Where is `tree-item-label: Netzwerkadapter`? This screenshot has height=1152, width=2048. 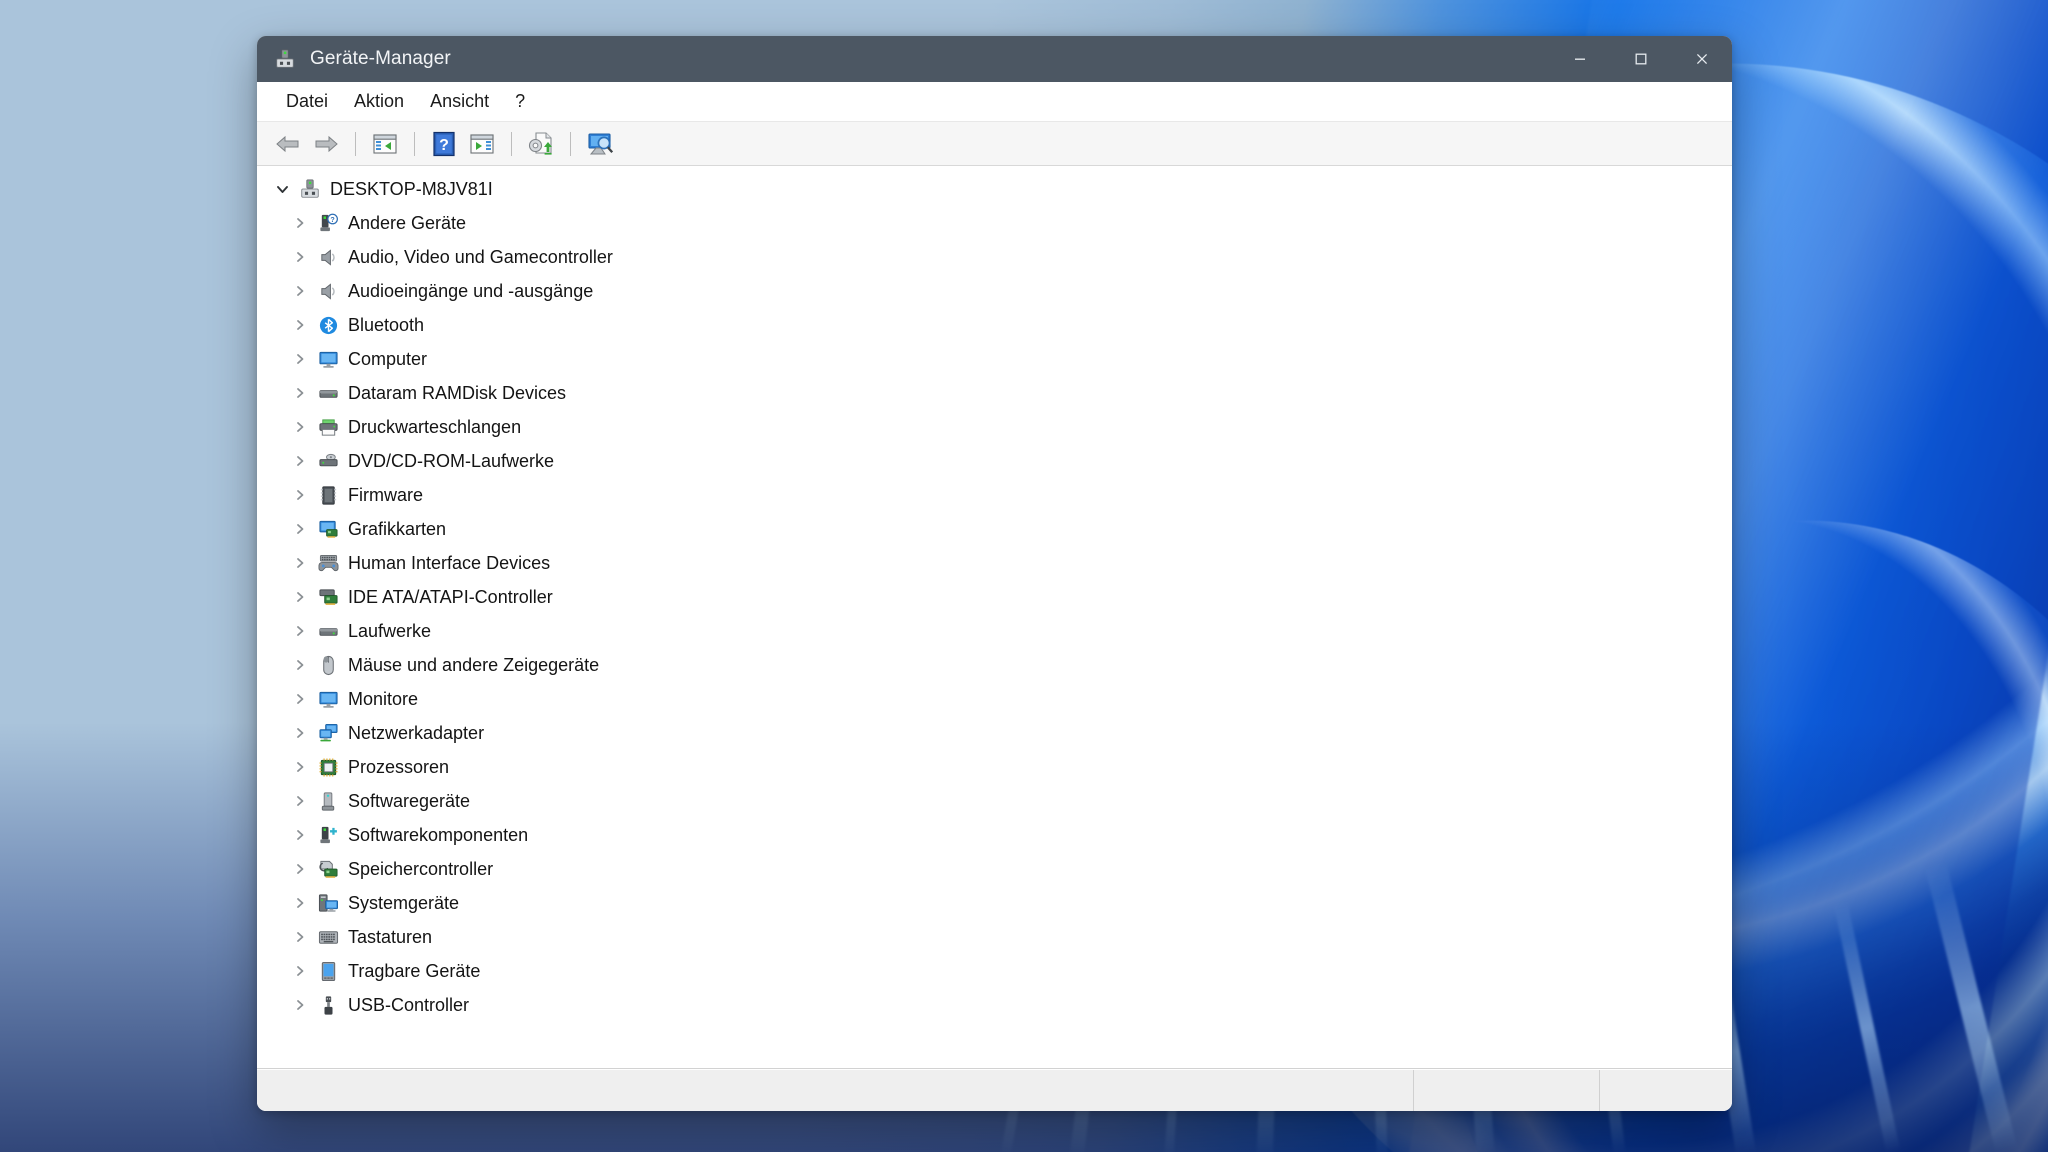 tree-item-label: Netzwerkadapter is located at coordinates (416, 732).